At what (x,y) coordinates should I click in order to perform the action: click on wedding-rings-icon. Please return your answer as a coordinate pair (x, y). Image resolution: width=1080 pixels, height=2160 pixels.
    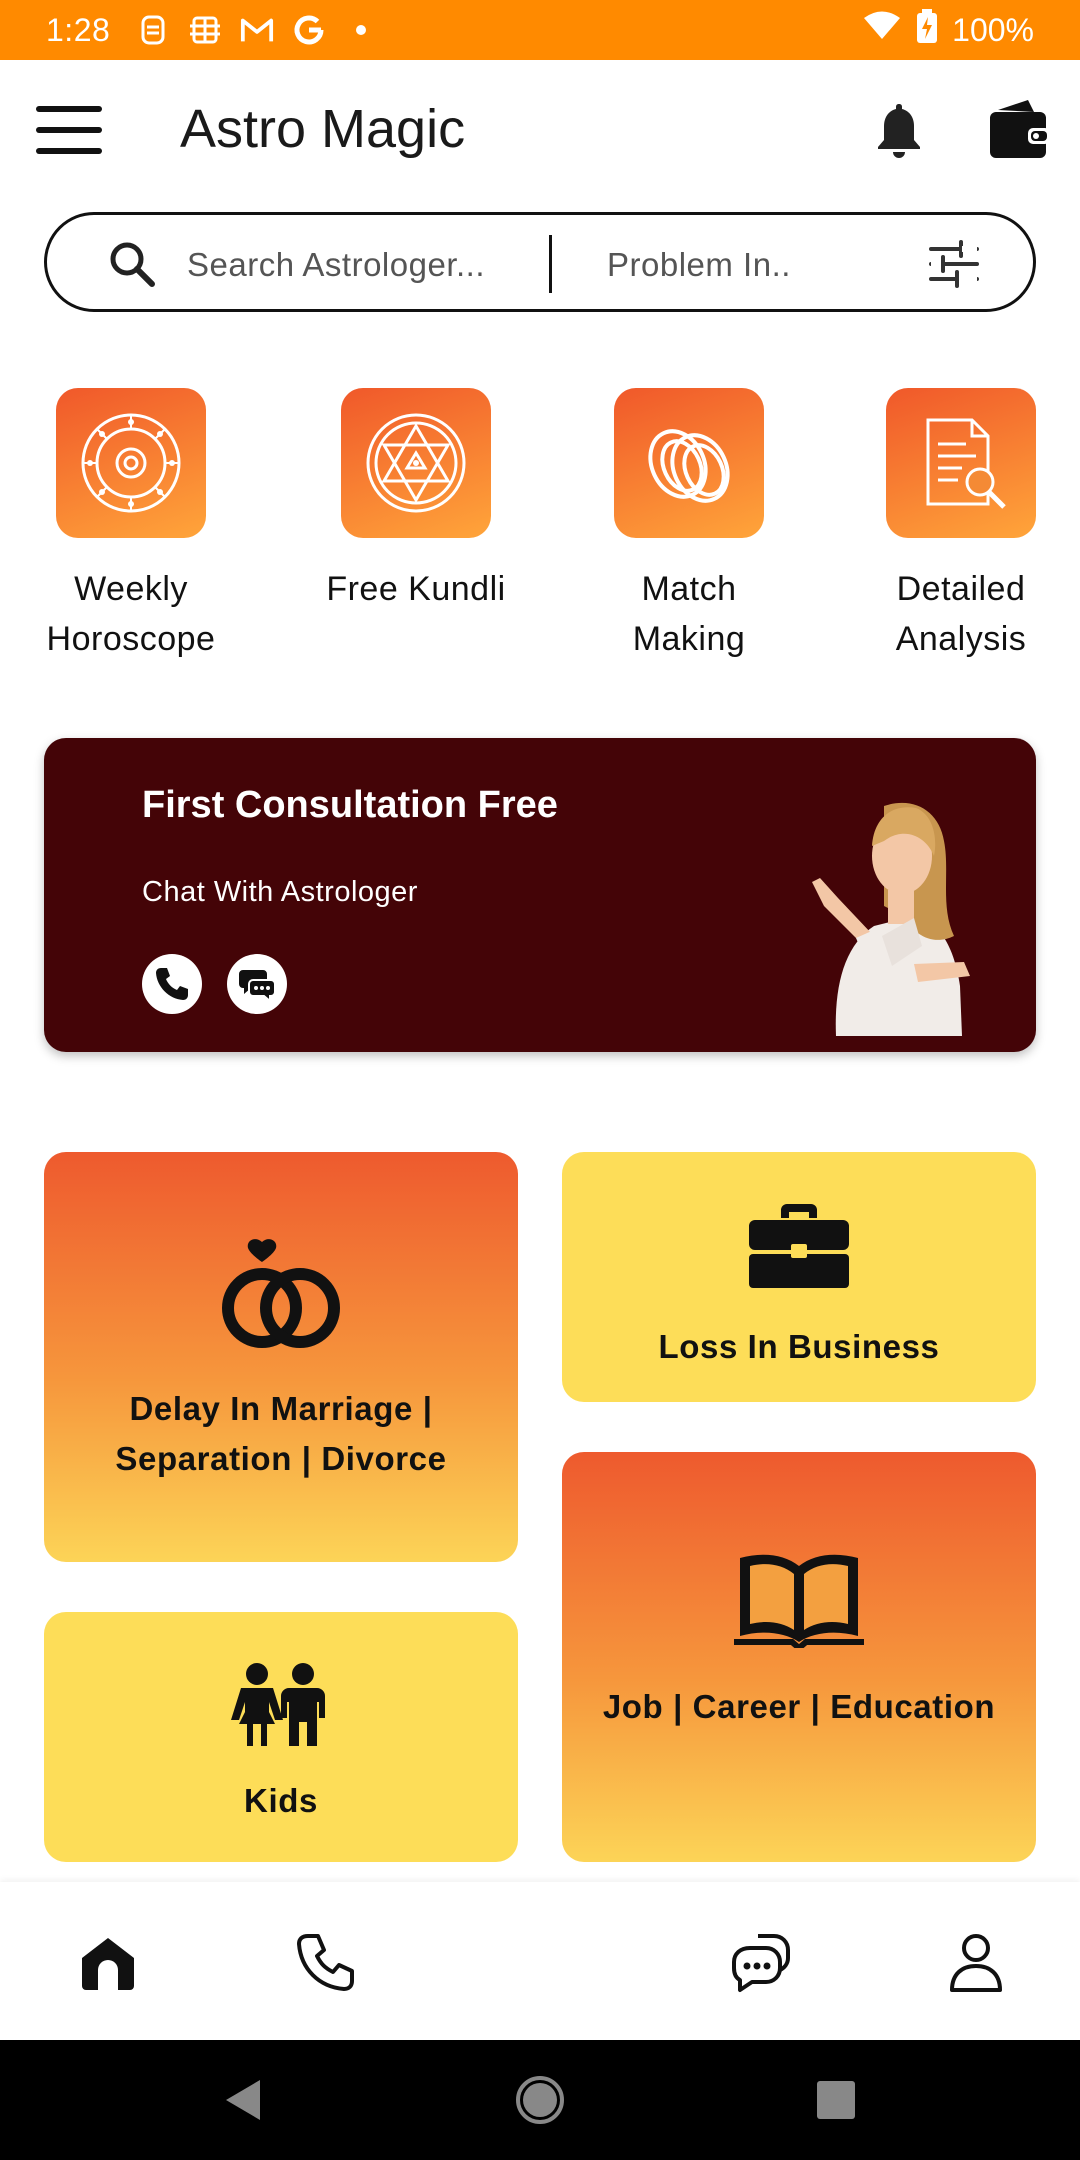
    Looking at the image, I should click on (281, 1298).